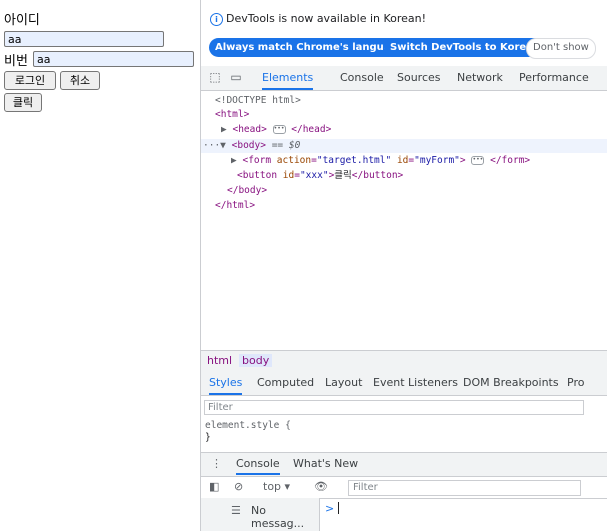 This screenshot has width=607, height=531. What do you see at coordinates (325, 464) in the screenshot?
I see `drawer-tab-whats-new: What's New` at bounding box center [325, 464].